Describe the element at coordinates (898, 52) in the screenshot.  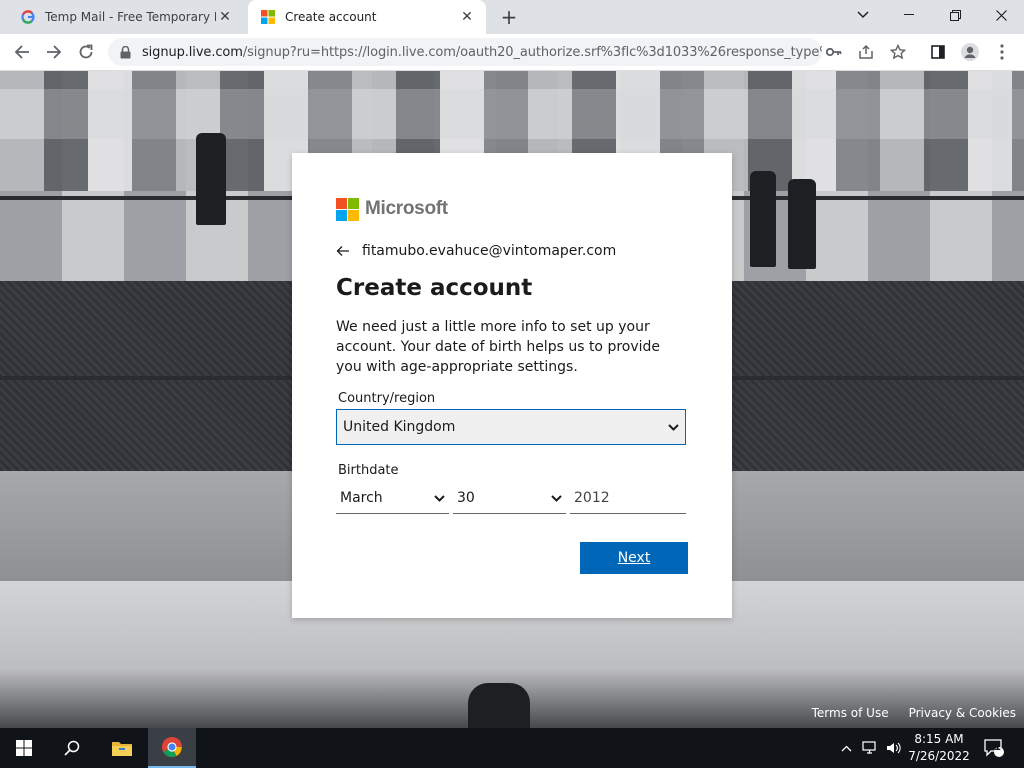
I see `bookmark-star-icon` at that location.